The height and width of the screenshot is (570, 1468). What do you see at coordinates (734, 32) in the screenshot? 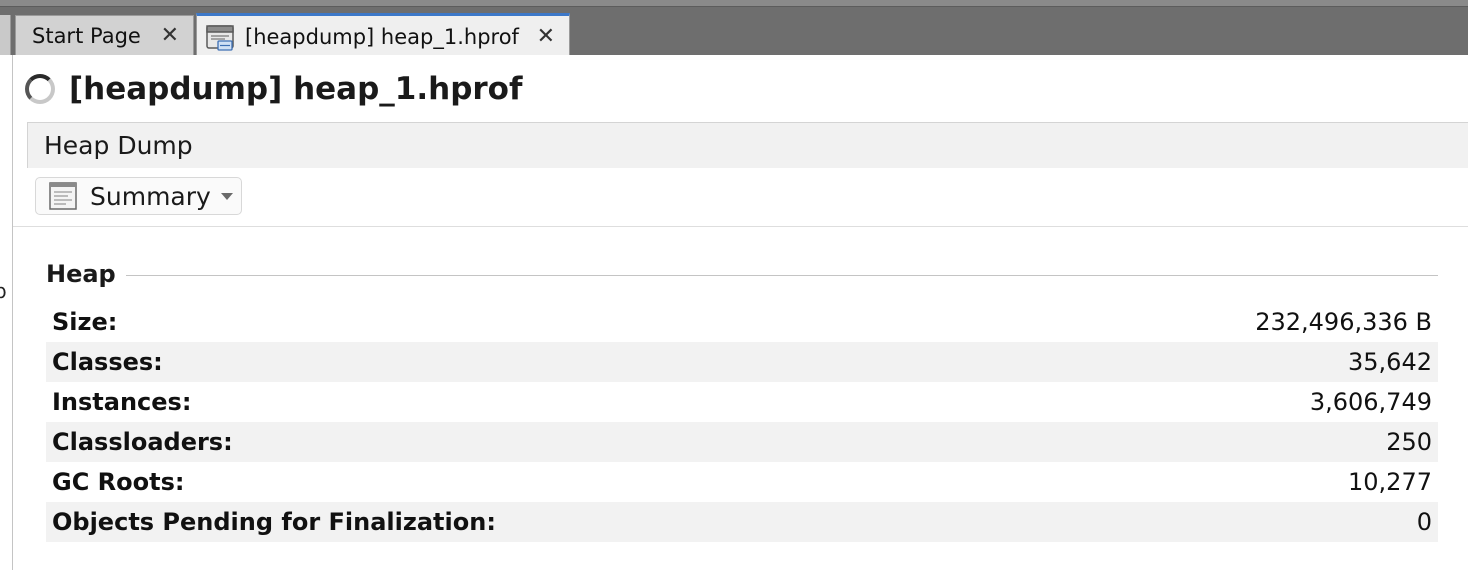
I see `editor-tab-bar: Start Page ✕ [heapdump] heap_1.hprof ✕` at bounding box center [734, 32].